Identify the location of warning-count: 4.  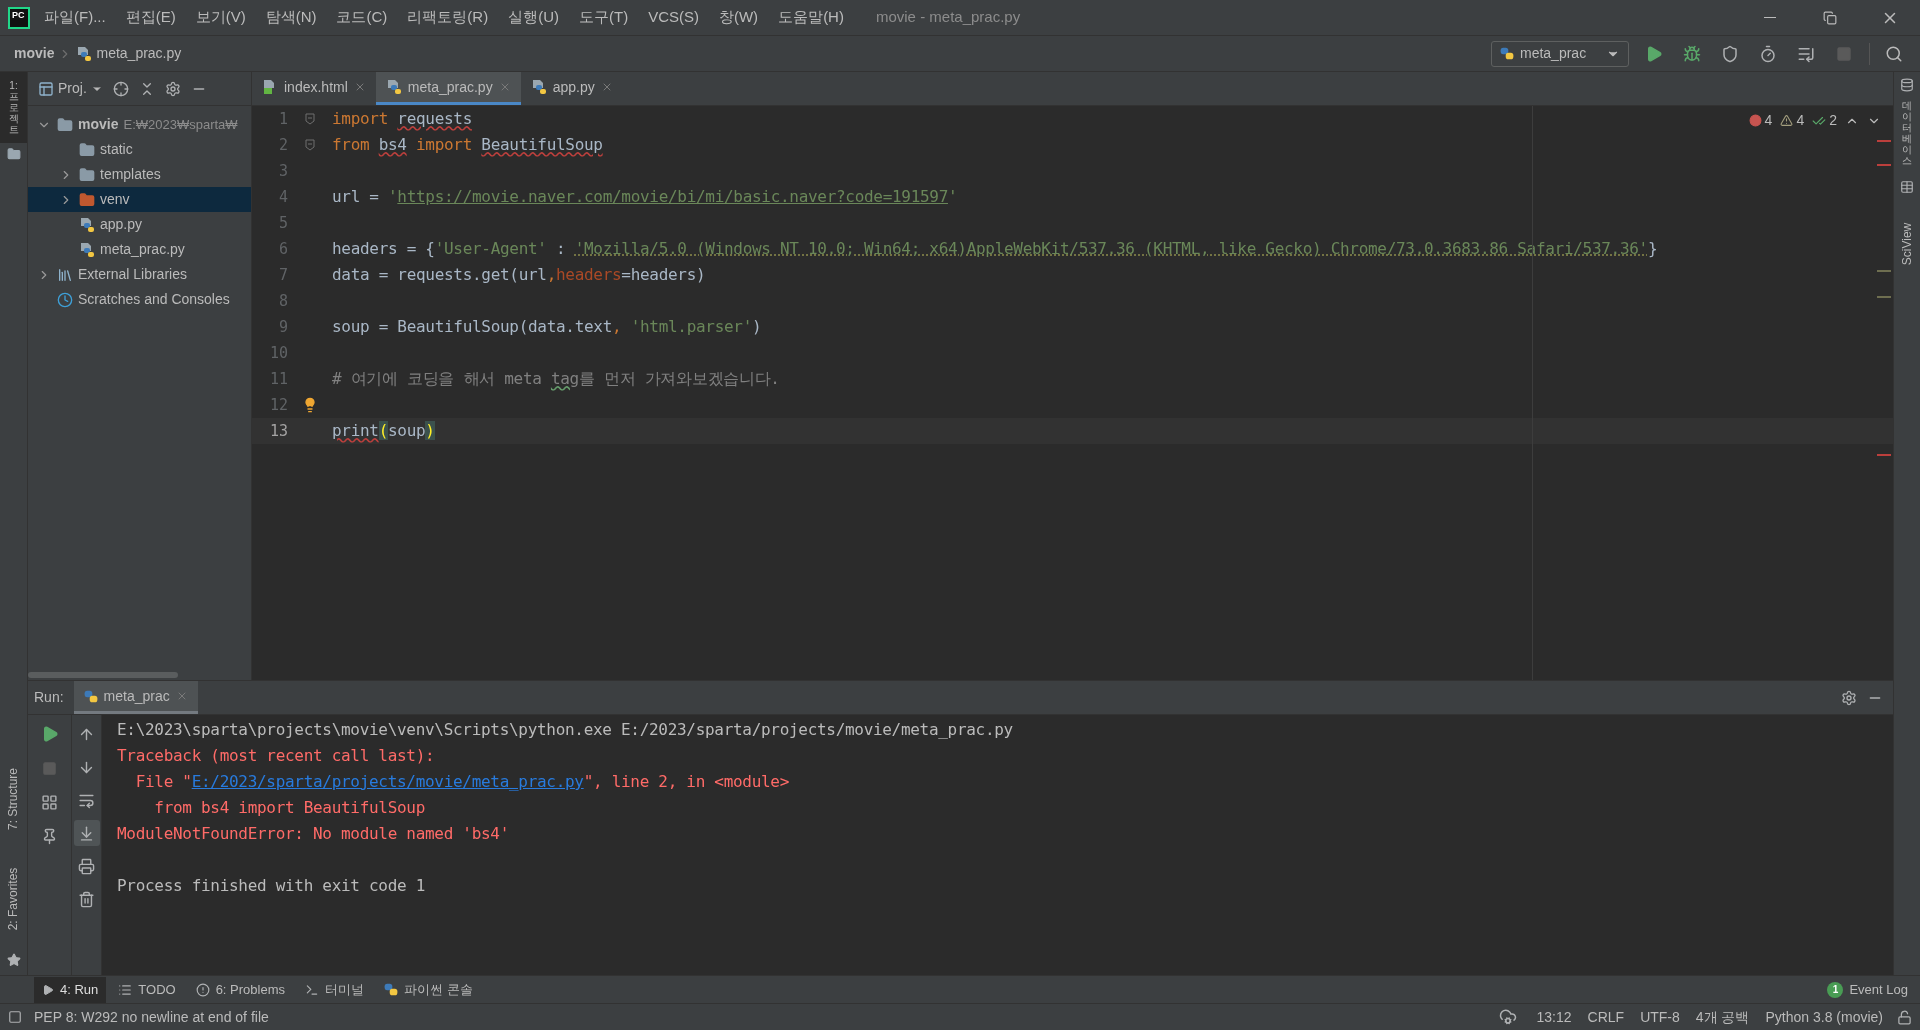
(1792, 120).